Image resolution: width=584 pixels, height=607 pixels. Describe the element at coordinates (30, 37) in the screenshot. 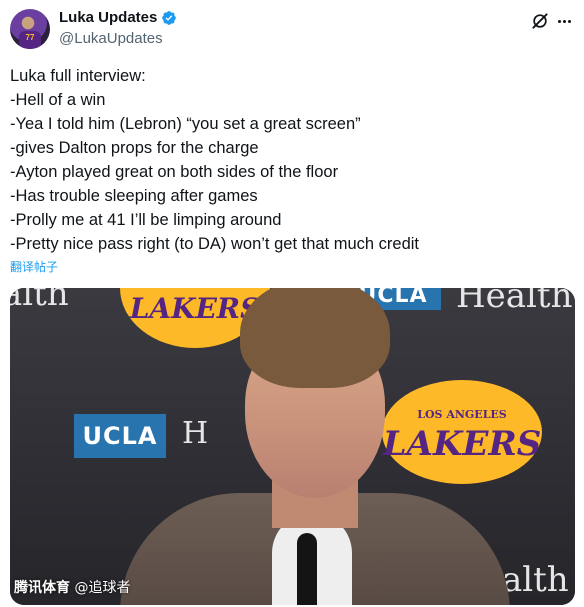

I see `avatar-jersey-number: 77` at that location.